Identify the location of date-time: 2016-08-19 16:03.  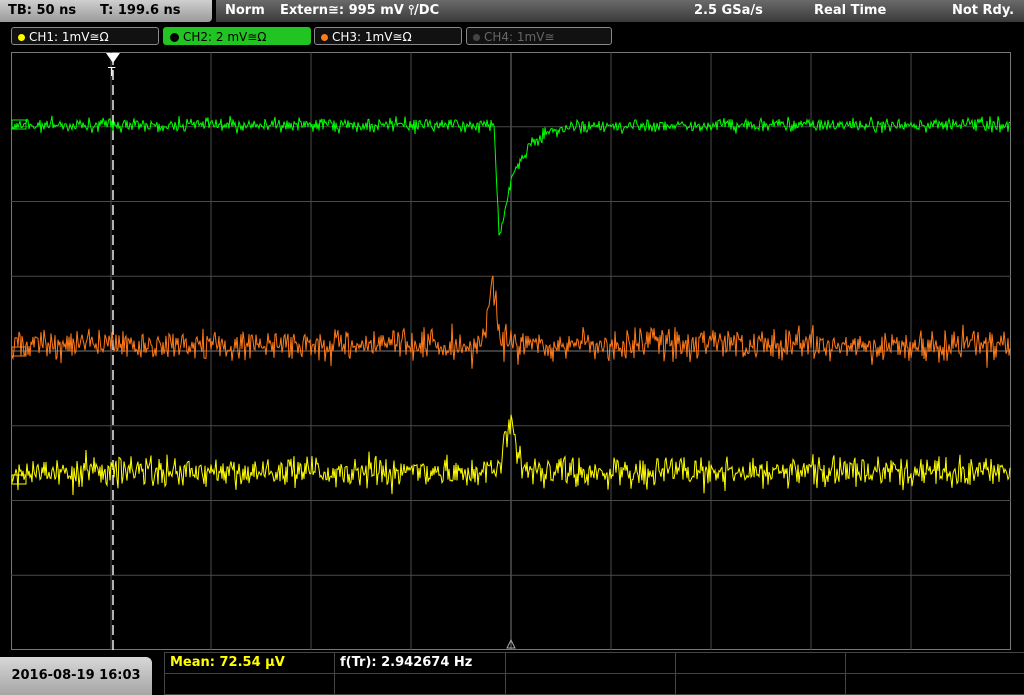
(76, 676).